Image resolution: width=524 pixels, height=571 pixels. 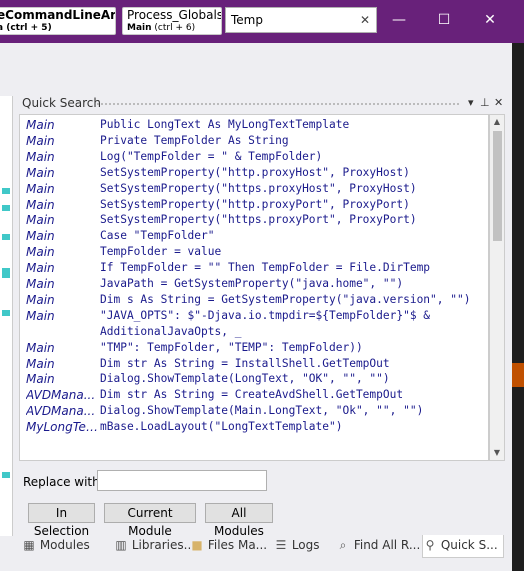 What do you see at coordinates (221, 427) in the screenshot?
I see `result-code: mBase.LoadLayout("LongTextTemplate")` at bounding box center [221, 427].